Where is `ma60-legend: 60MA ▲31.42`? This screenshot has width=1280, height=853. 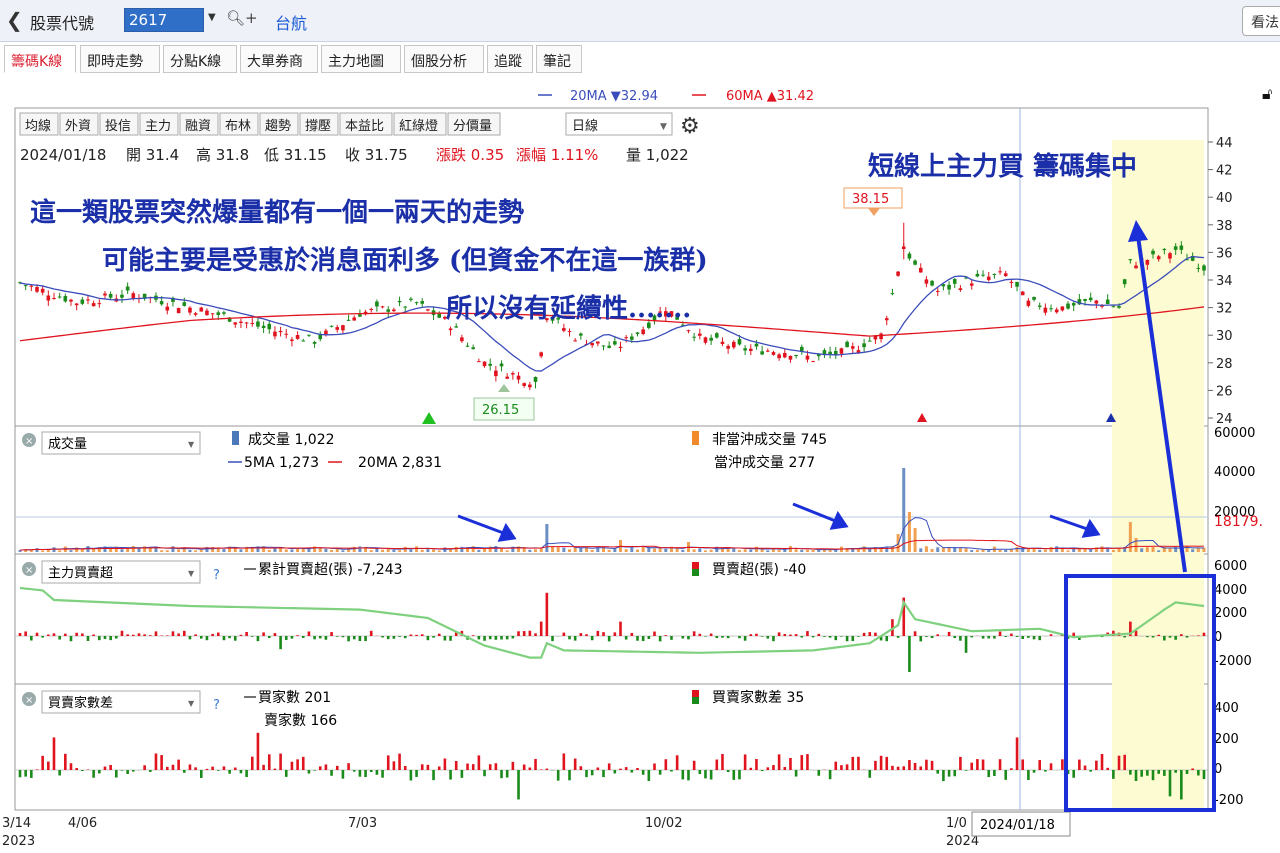
ma60-legend: 60MA ▲31.42 is located at coordinates (770, 96).